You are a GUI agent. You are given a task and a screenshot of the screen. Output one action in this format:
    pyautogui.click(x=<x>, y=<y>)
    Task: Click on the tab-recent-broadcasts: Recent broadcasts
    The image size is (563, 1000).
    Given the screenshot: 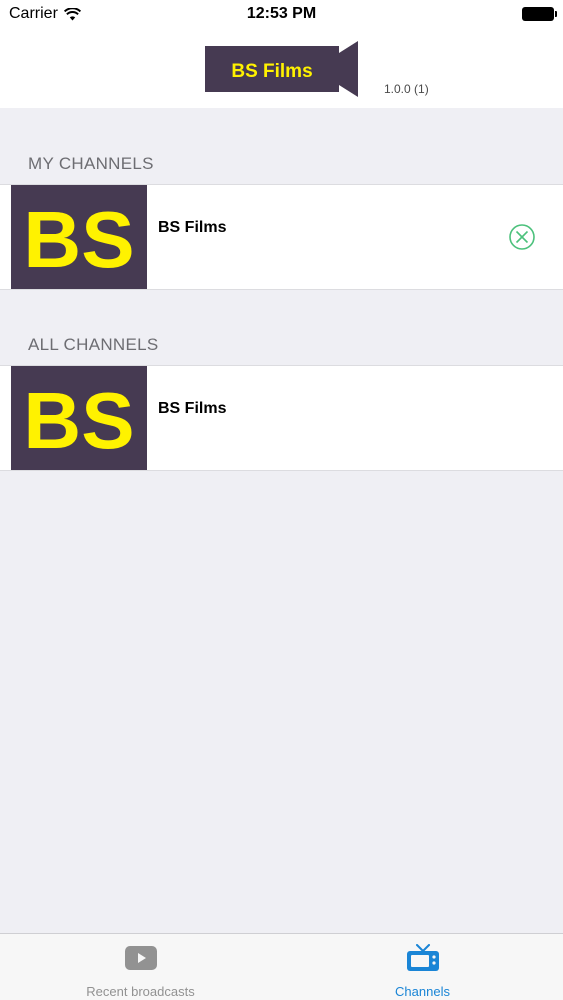 What is the action you would take?
    pyautogui.click(x=140, y=967)
    